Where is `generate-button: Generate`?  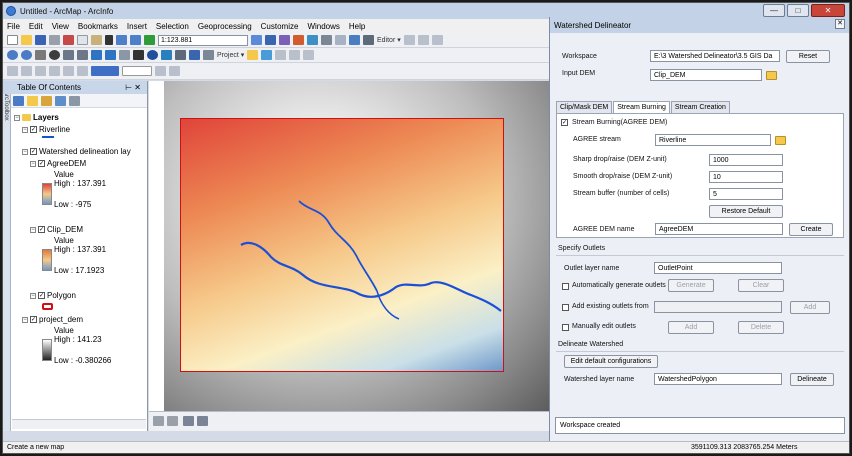
generate-button: Generate is located at coordinates (691, 285).